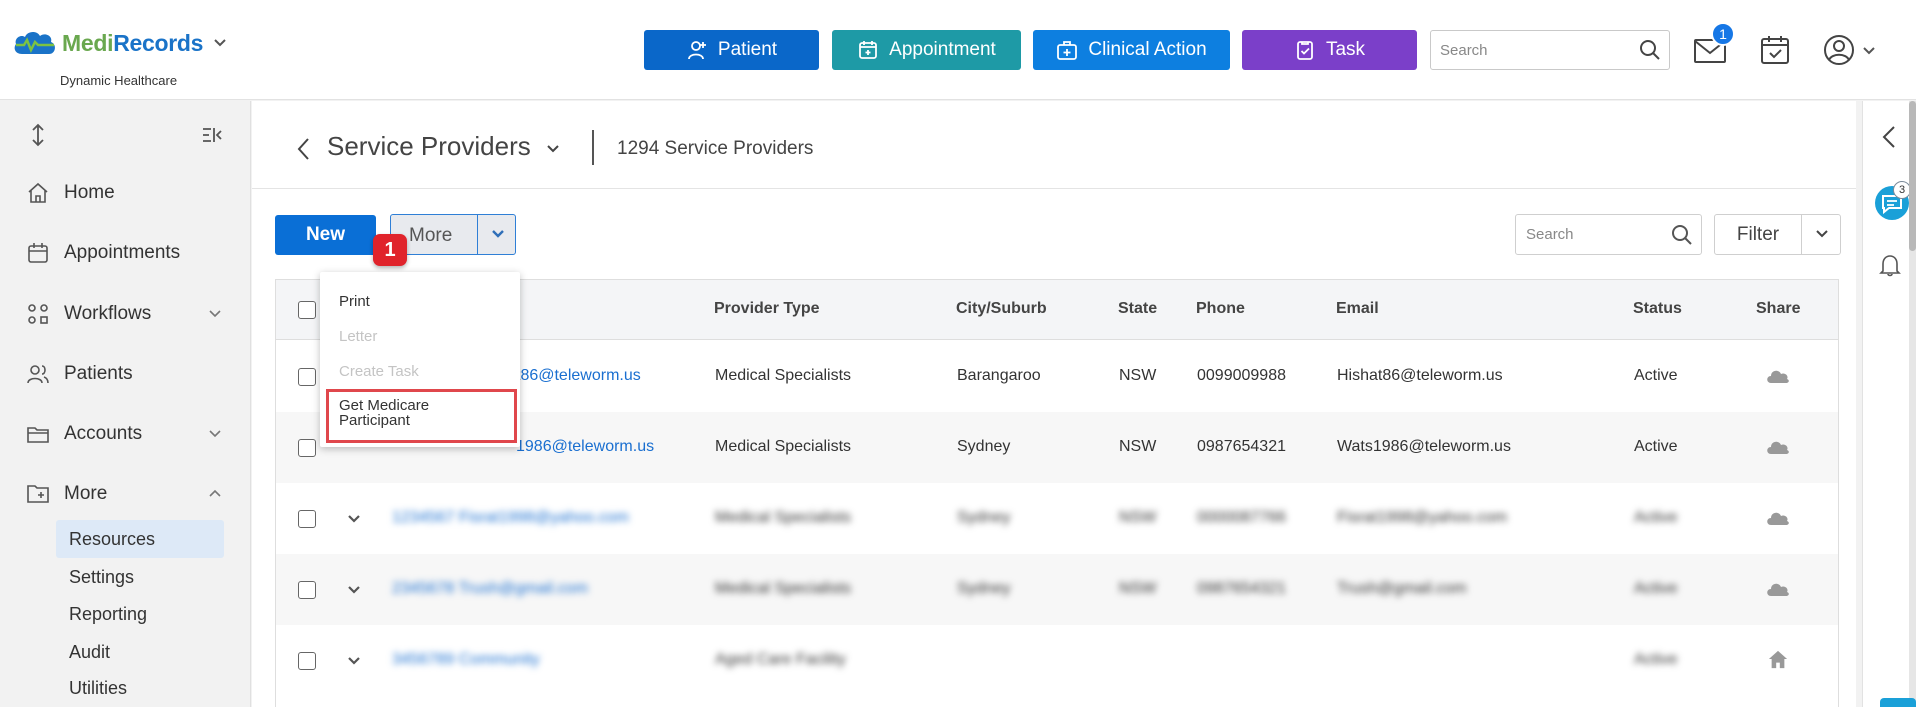  What do you see at coordinates (307, 310) in the screenshot?
I see `select-all-checkbox` at bounding box center [307, 310].